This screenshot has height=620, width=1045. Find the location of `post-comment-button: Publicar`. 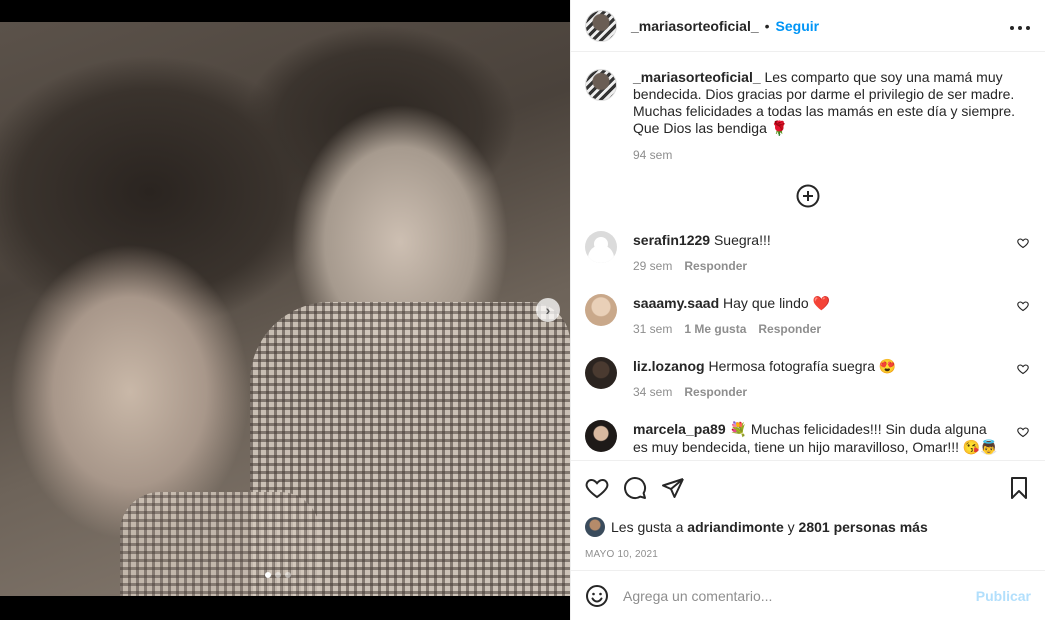

post-comment-button: Publicar is located at coordinates (1003, 596).